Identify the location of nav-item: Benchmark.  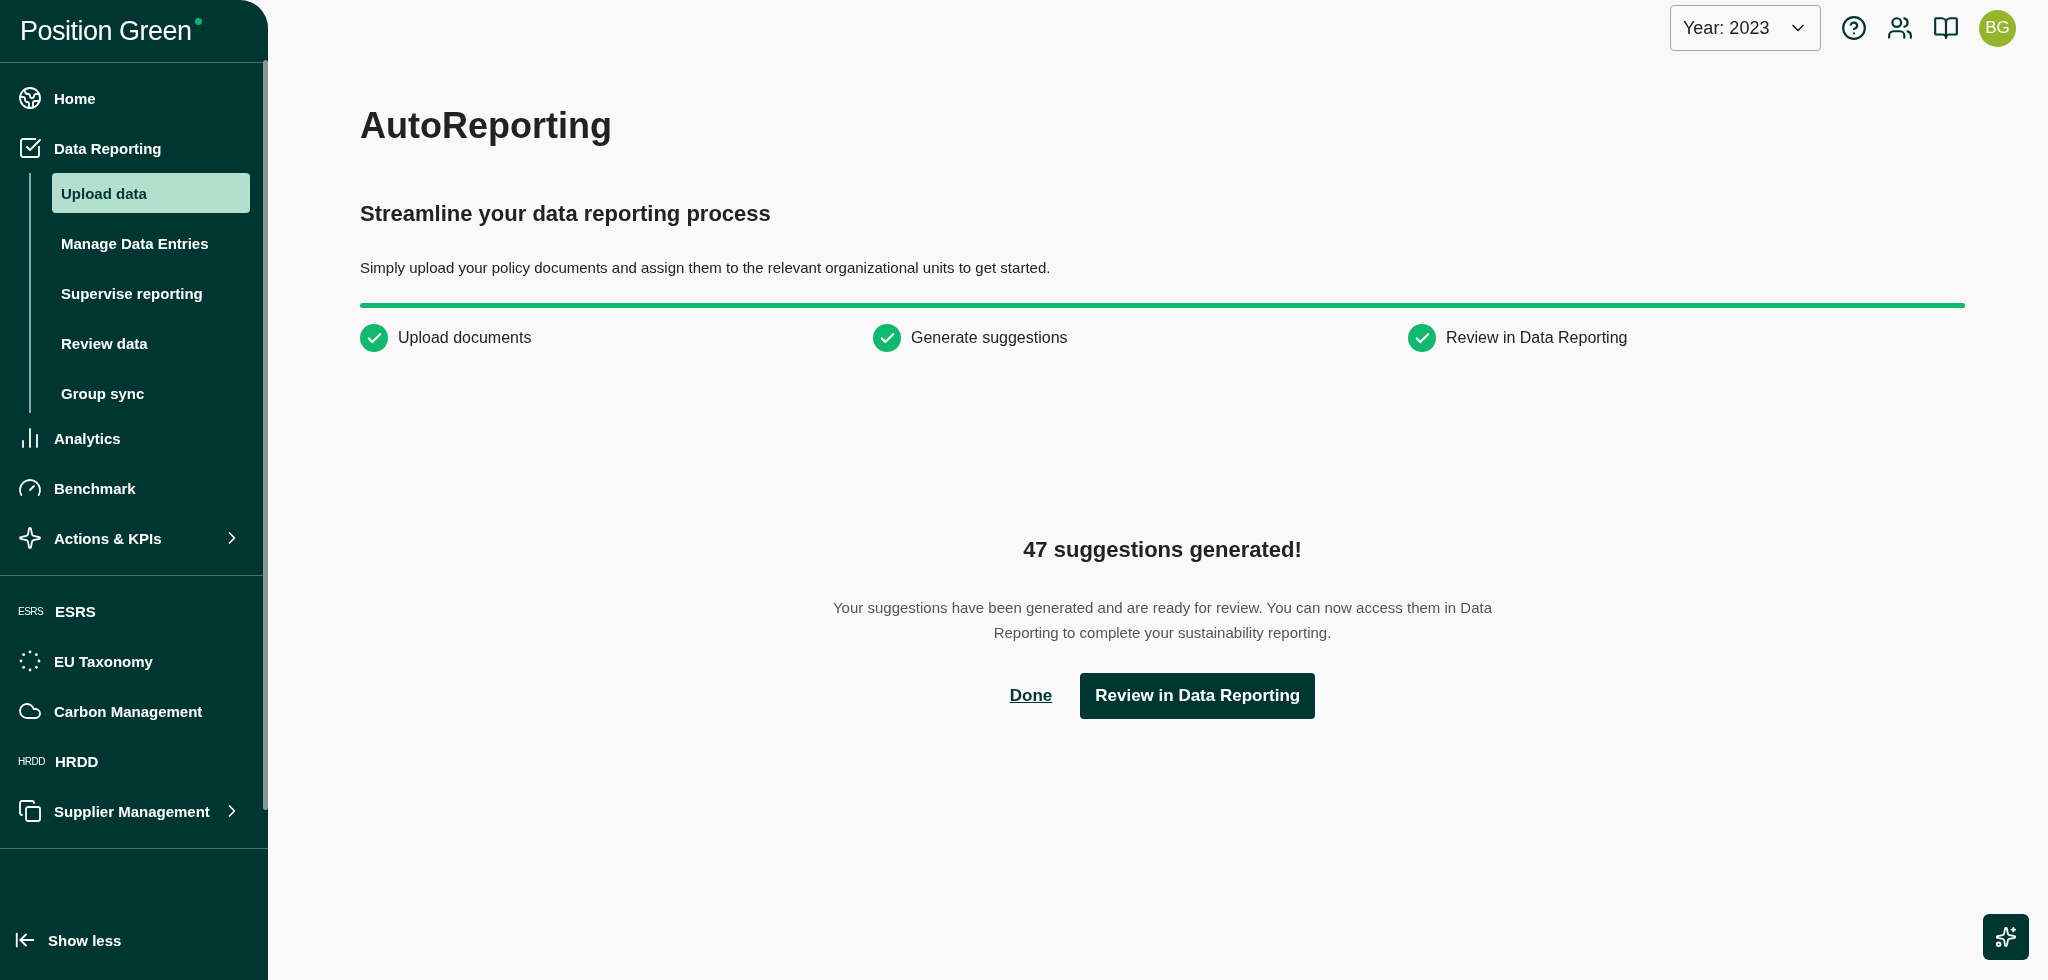
(130, 488).